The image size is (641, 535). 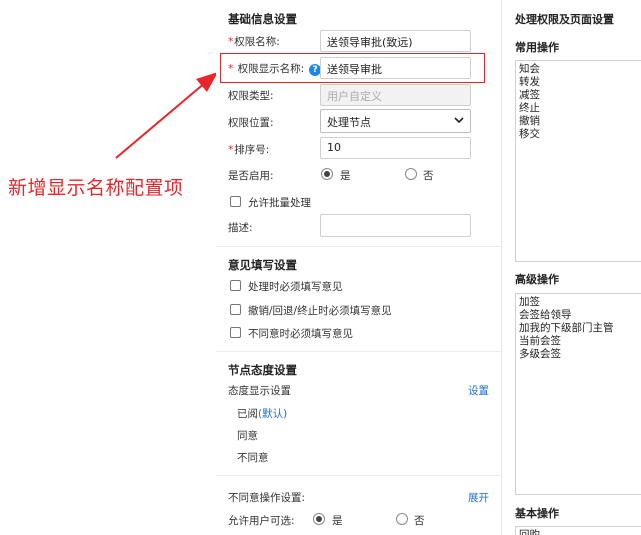 I want to click on right-panel-title: 处理权限及页面设置, so click(x=564, y=19).